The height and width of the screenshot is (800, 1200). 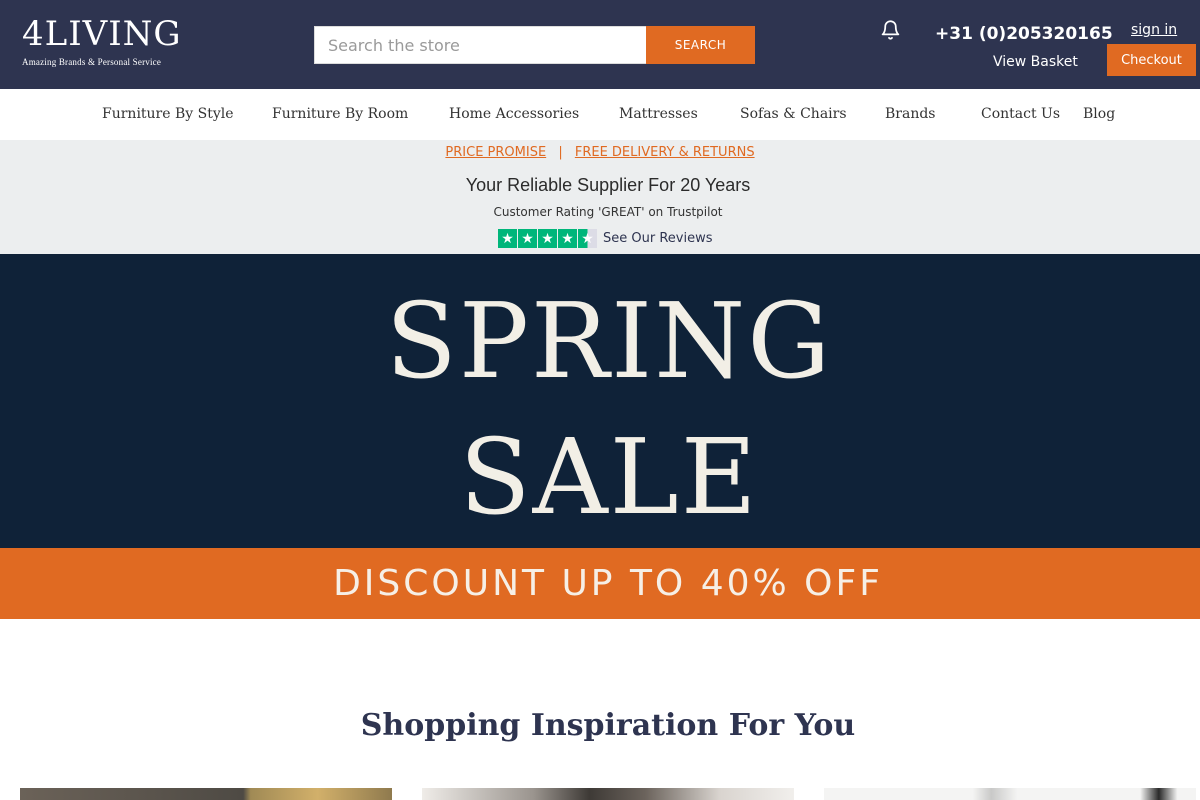 I want to click on section-title: Shopping Inspiration For You, so click(x=608, y=725).